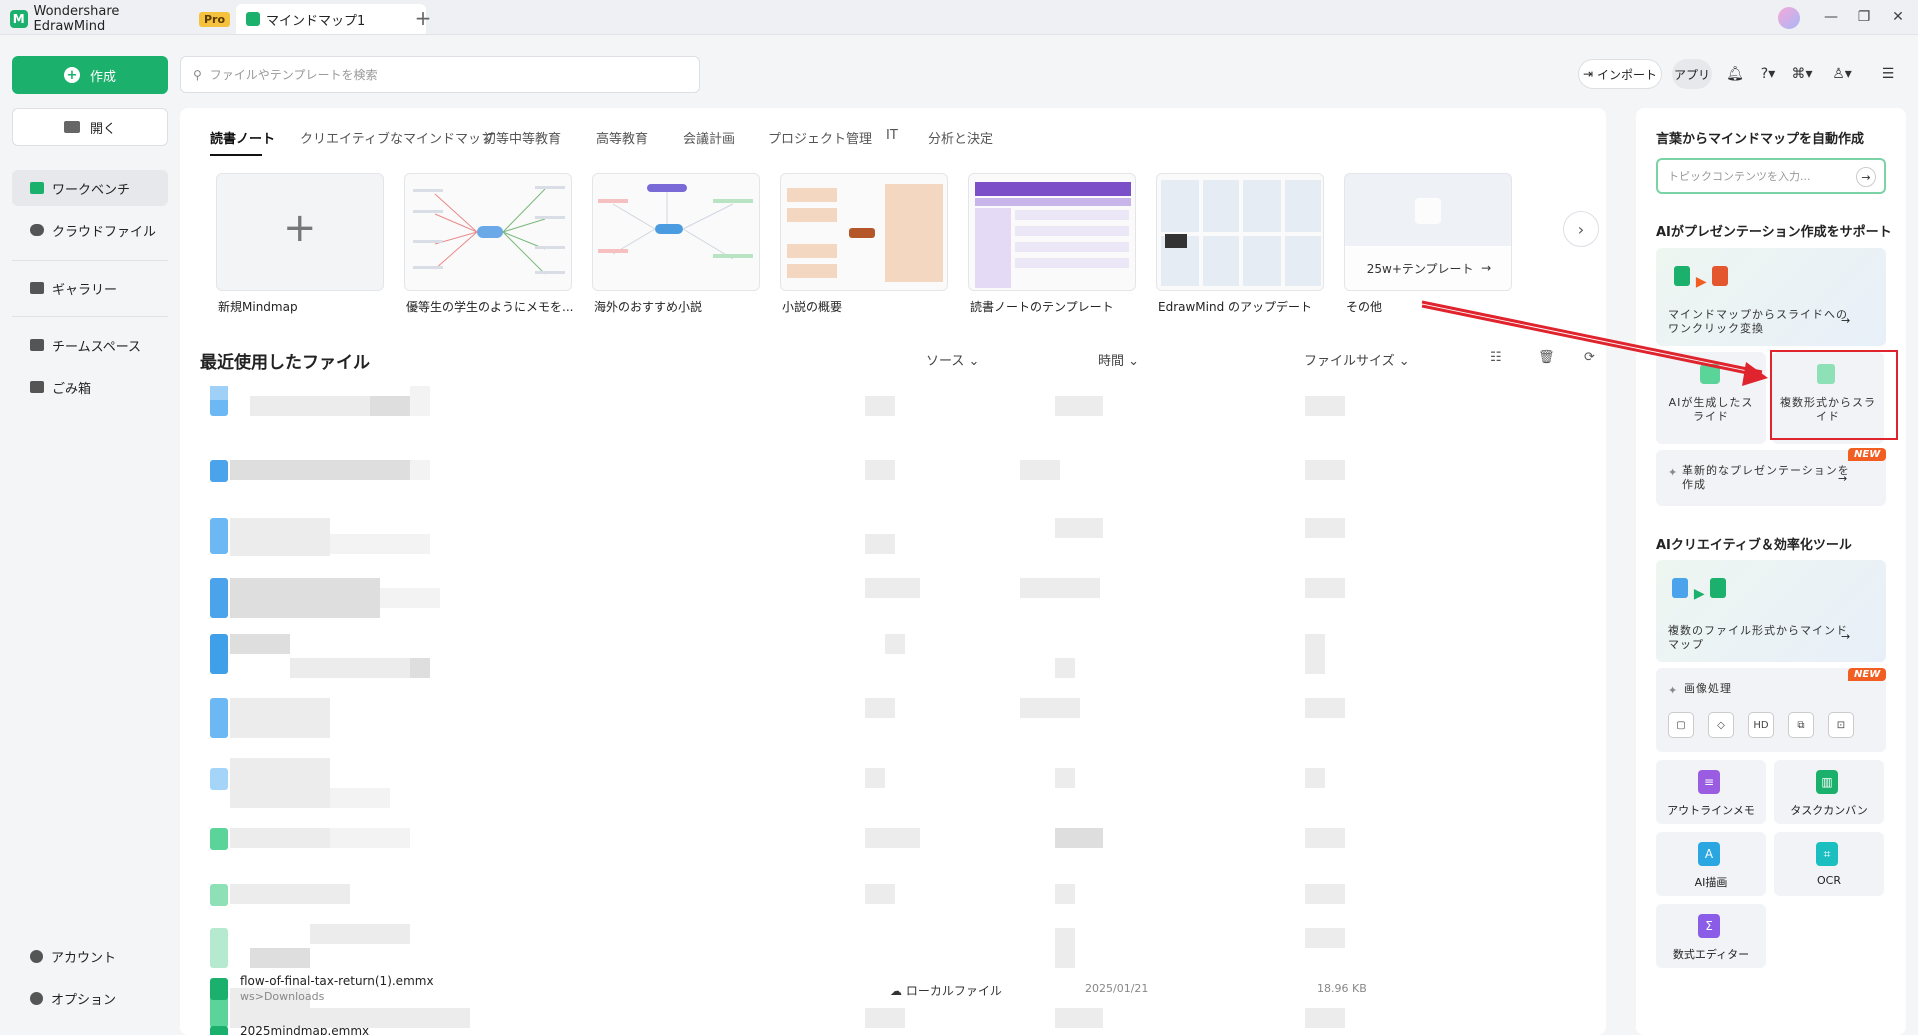 The height and width of the screenshot is (1035, 1918). Describe the element at coordinates (1841, 725) in the screenshot. I see `background-remove-icon: ⊡` at that location.